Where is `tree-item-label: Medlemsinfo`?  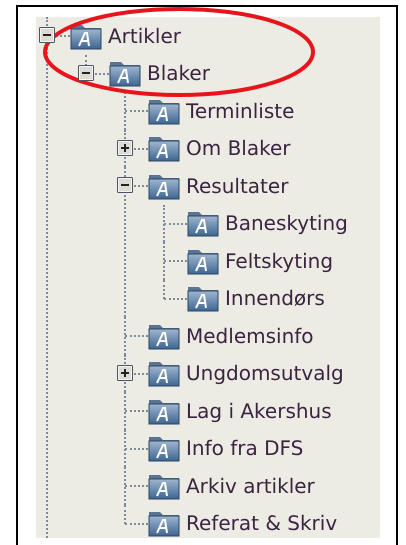 tree-item-label: Medlemsinfo is located at coordinates (250, 336).